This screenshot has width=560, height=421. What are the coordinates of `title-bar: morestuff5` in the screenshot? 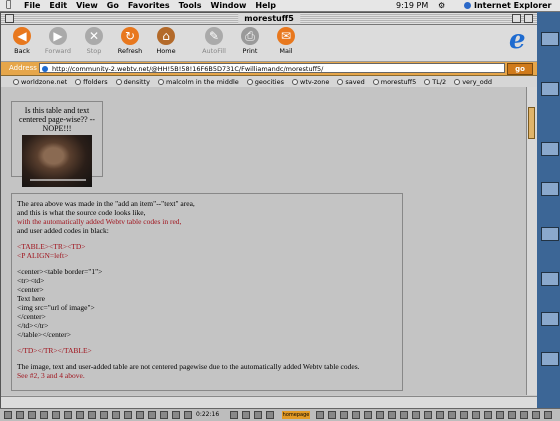 It's located at (269, 19).